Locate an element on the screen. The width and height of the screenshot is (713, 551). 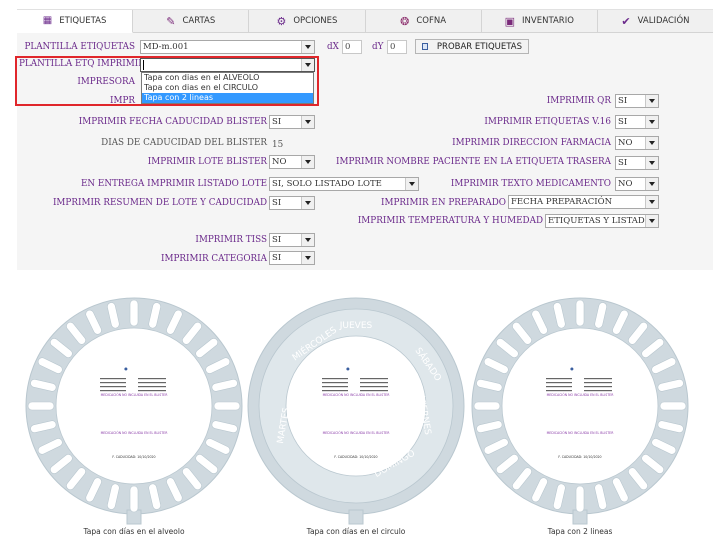
direccion-farmacia-select: NO is located at coordinates (637, 143).